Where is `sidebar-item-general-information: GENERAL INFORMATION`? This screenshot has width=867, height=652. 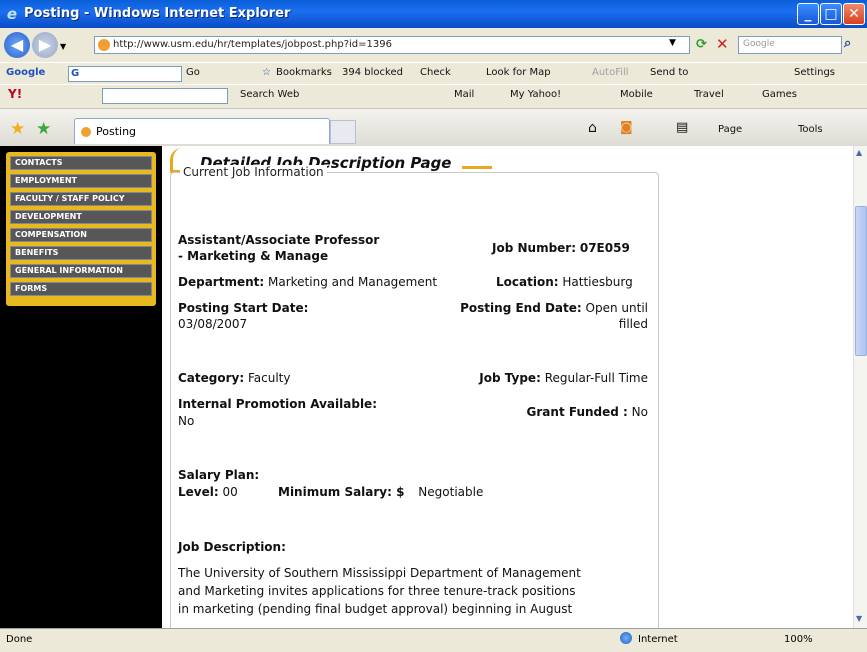 sidebar-item-general-information: GENERAL INFORMATION is located at coordinates (81, 271).